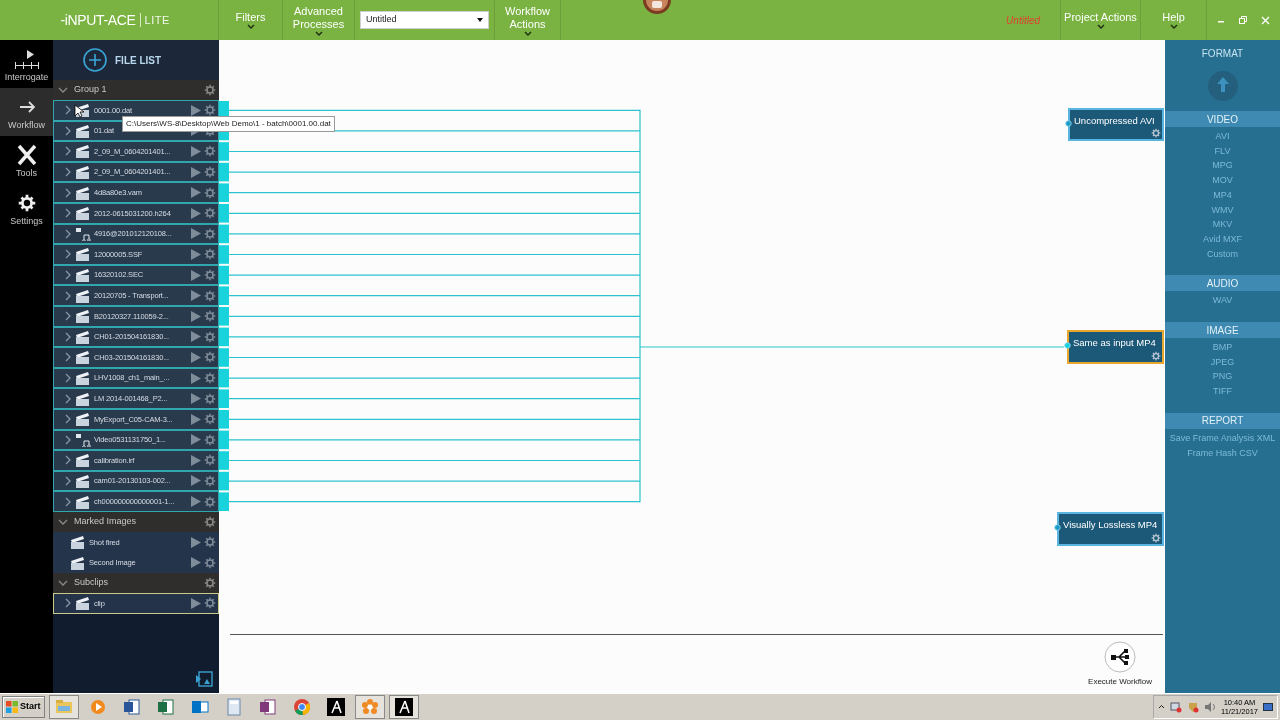 This screenshot has height=720, width=1280. What do you see at coordinates (1222, 420) in the screenshot?
I see `format-section-header: REPORT` at bounding box center [1222, 420].